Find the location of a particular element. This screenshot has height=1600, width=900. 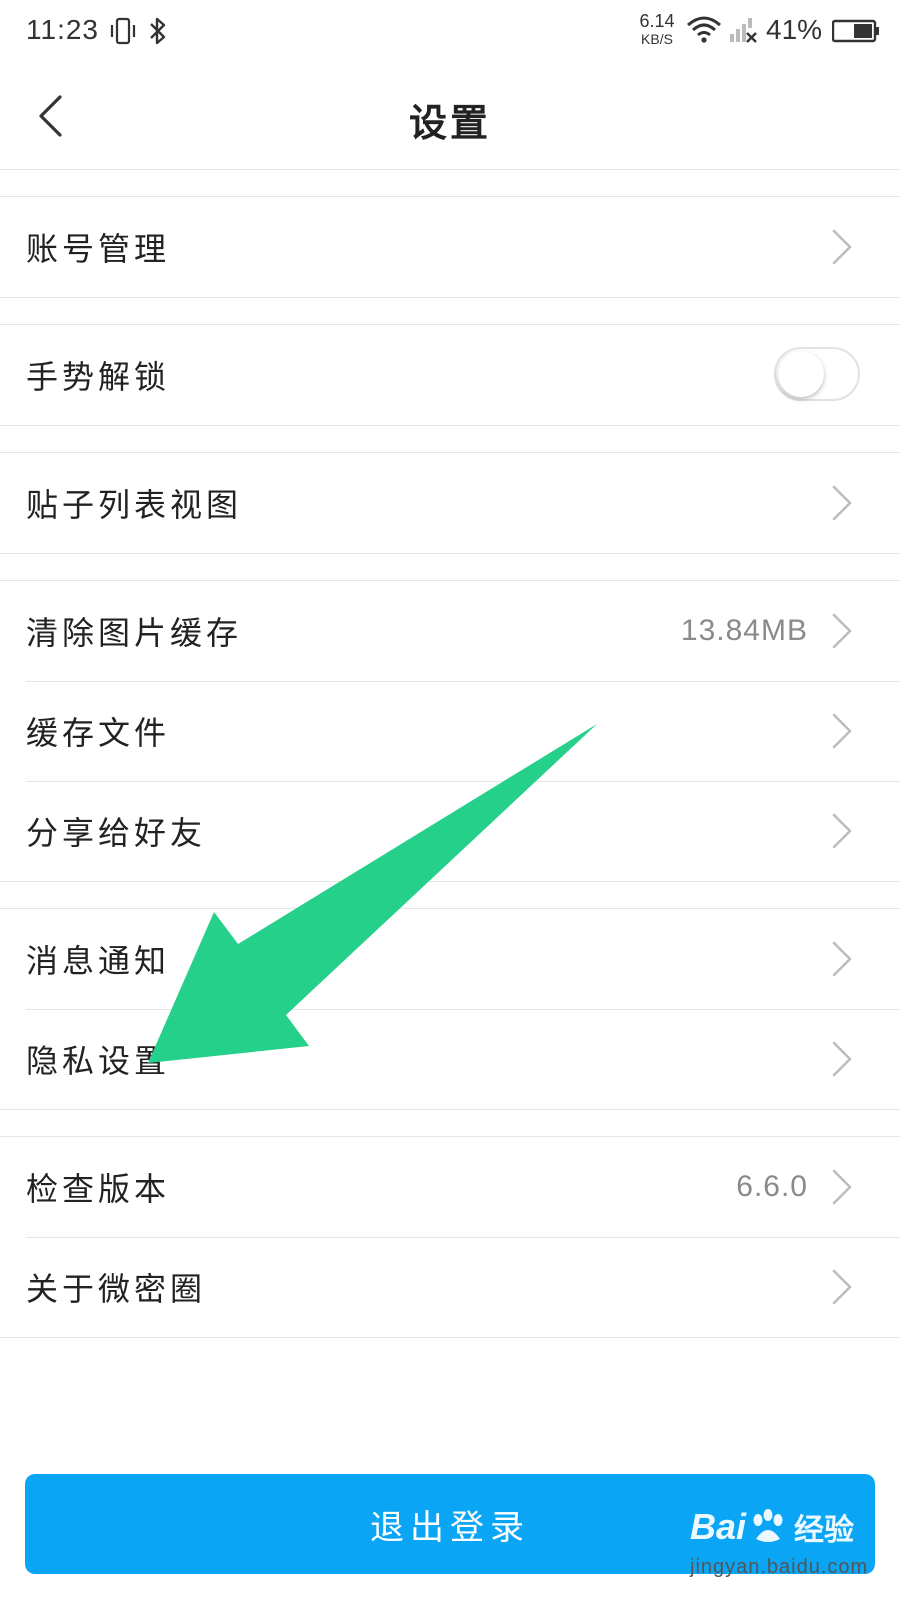

toggle-knob is located at coordinates (801, 374).